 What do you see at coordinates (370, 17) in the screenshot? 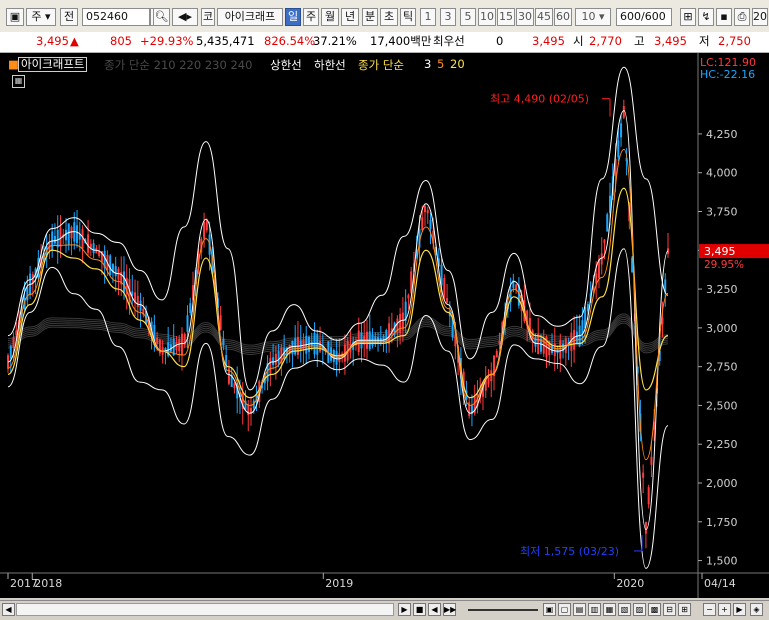
I see `period-minute: 분` at bounding box center [370, 17].